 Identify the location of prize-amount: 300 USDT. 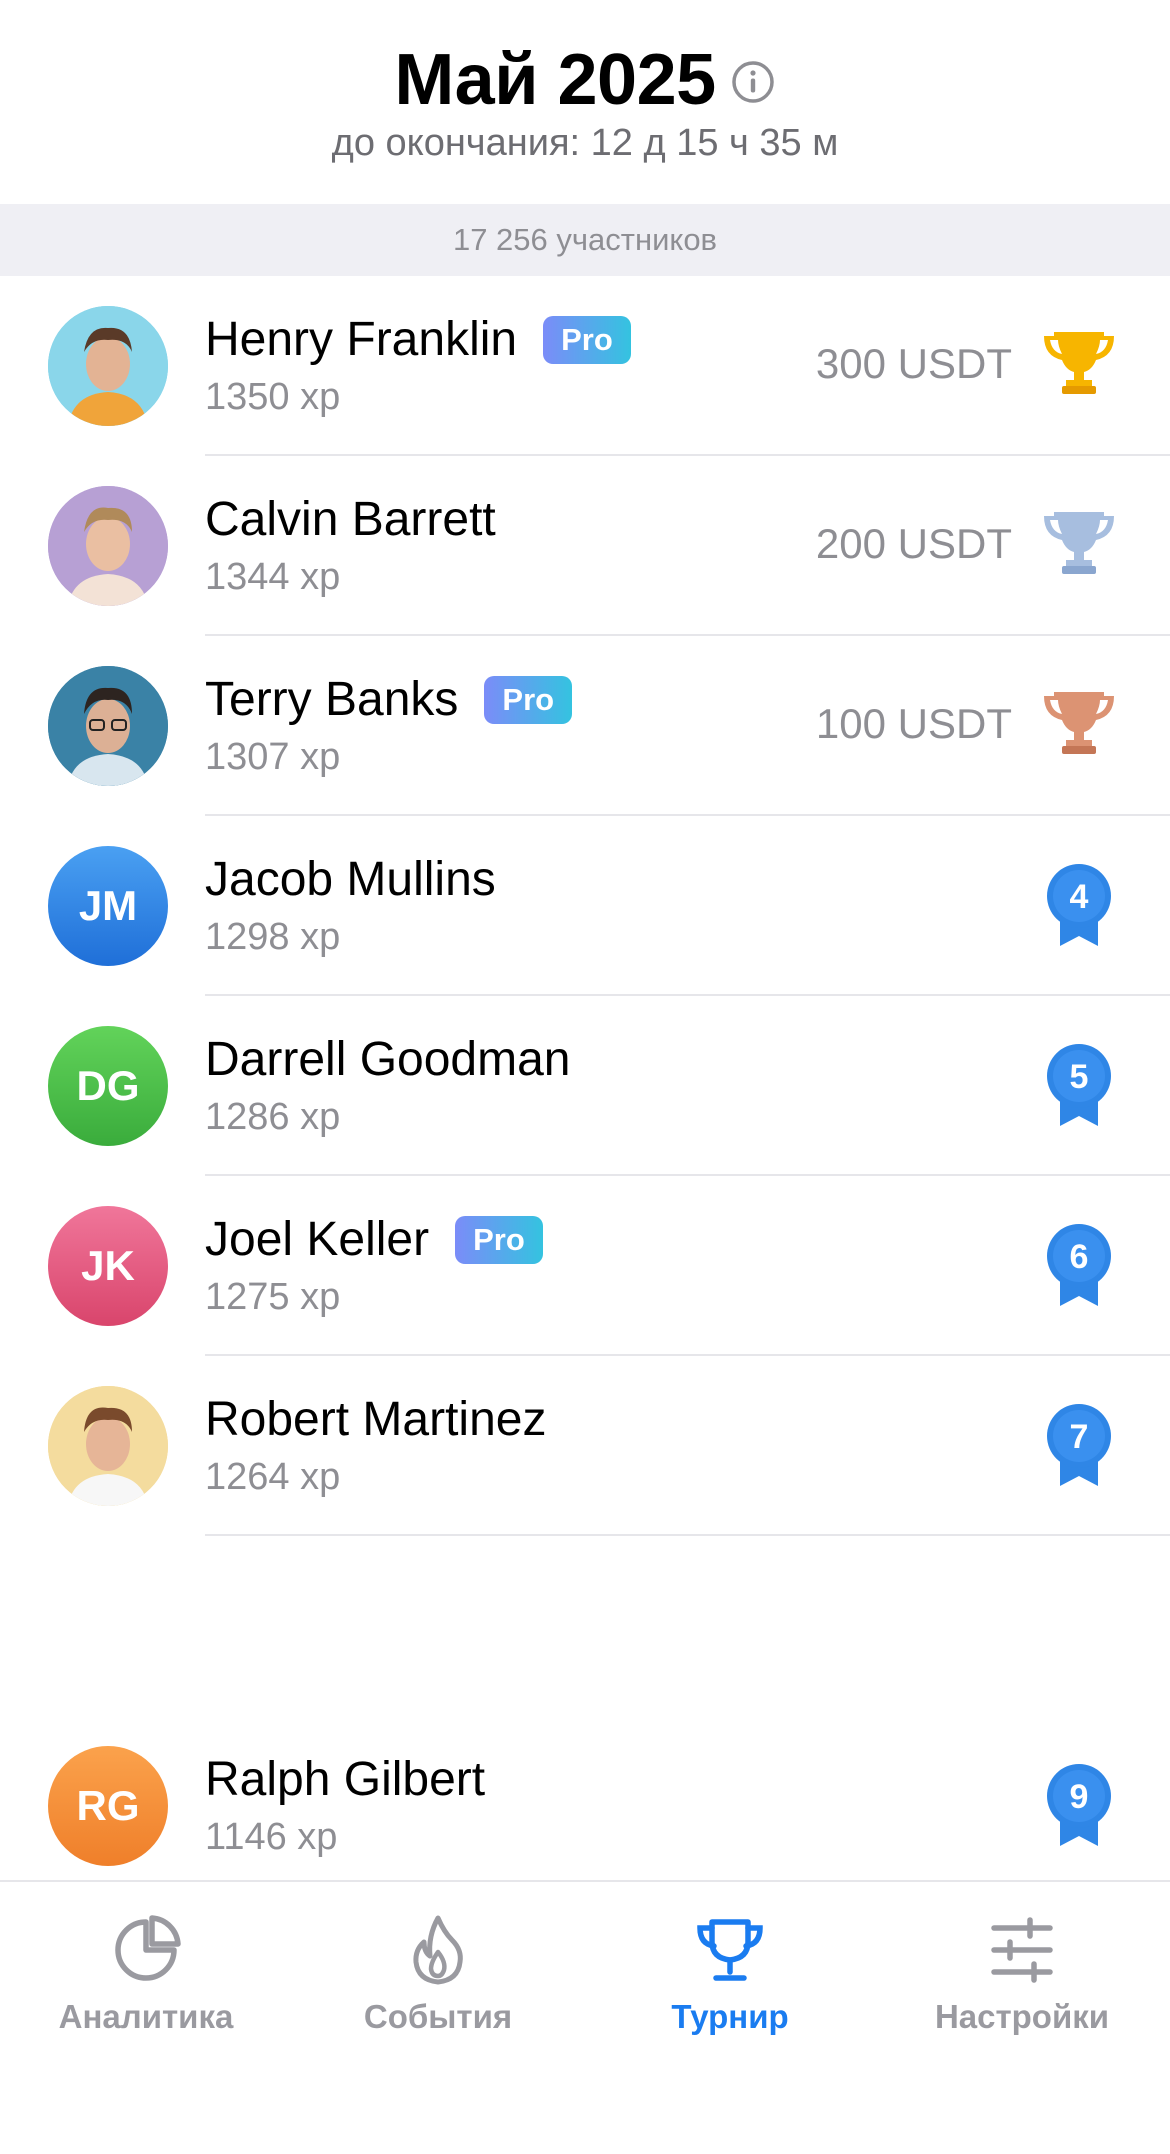
(913, 363).